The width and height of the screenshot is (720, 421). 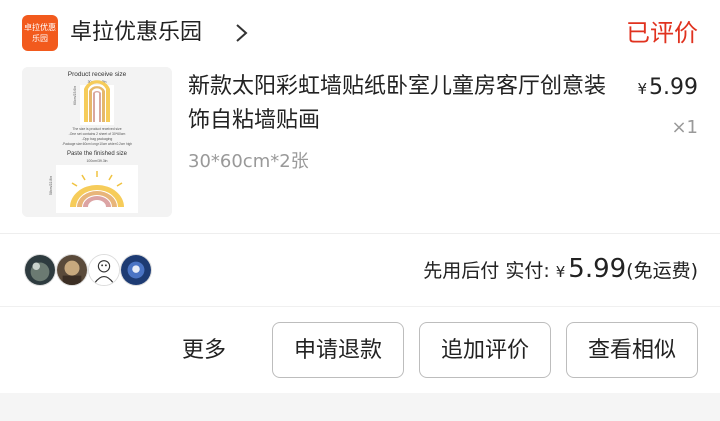 I want to click on payment-amount: 5.99, so click(x=597, y=269).